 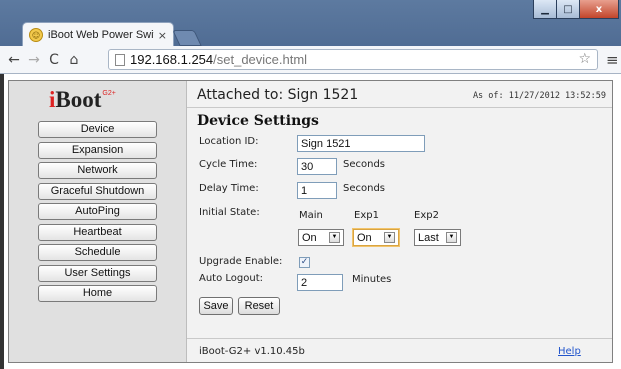 I want to click on auto-logout-unit: Minutes, so click(x=372, y=279).